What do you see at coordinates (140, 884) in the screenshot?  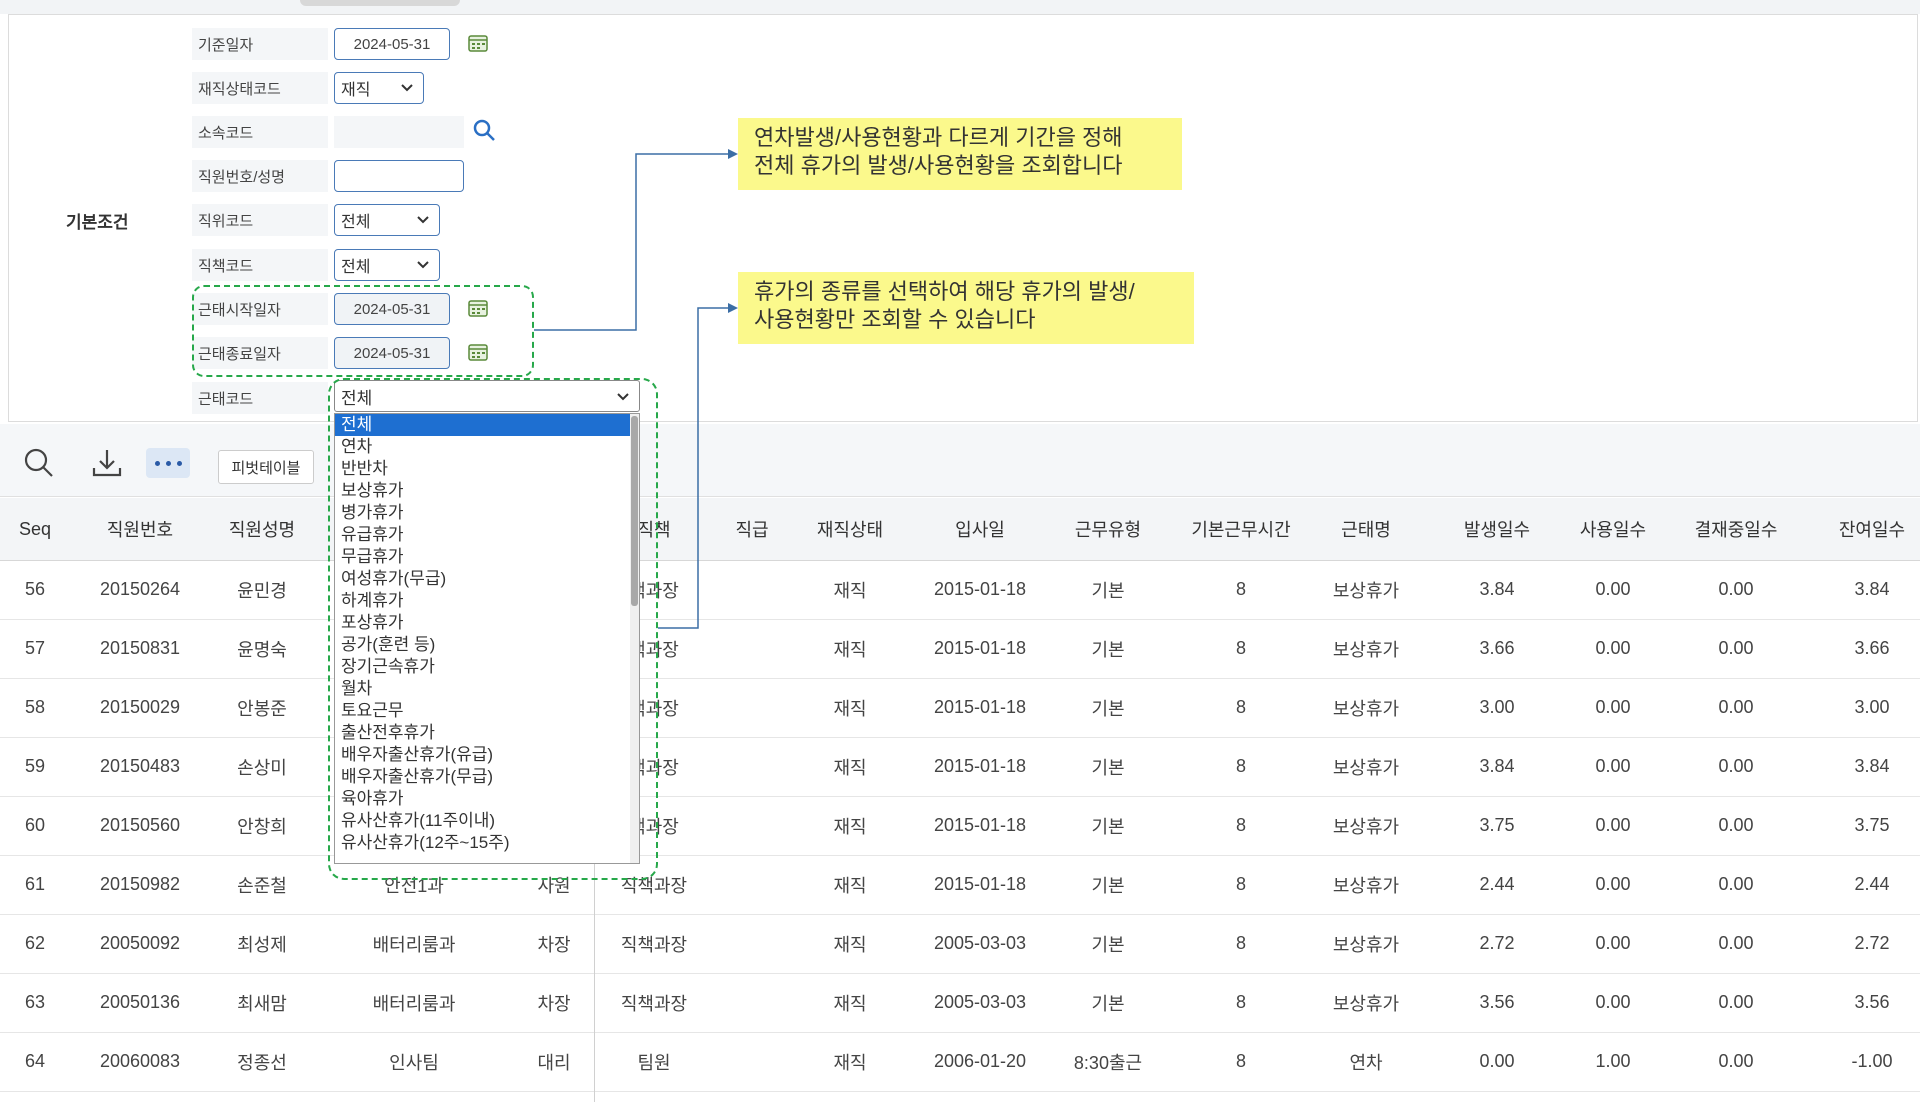 I see `table-cell: 20150982` at bounding box center [140, 884].